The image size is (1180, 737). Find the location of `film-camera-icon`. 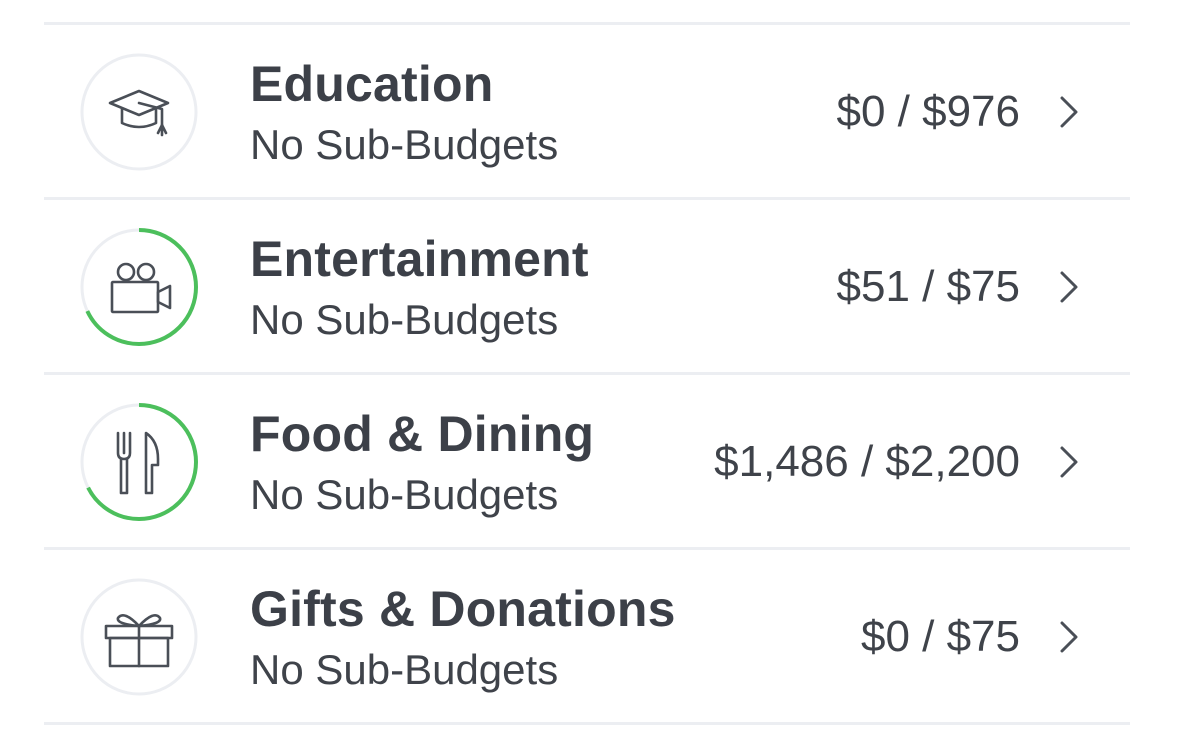

film-camera-icon is located at coordinates (139, 287).